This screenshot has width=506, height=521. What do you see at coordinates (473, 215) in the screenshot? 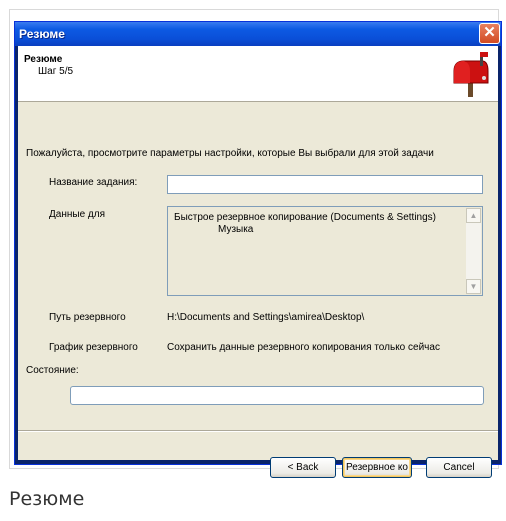
I see `scroll-up-icon: ▲` at bounding box center [473, 215].